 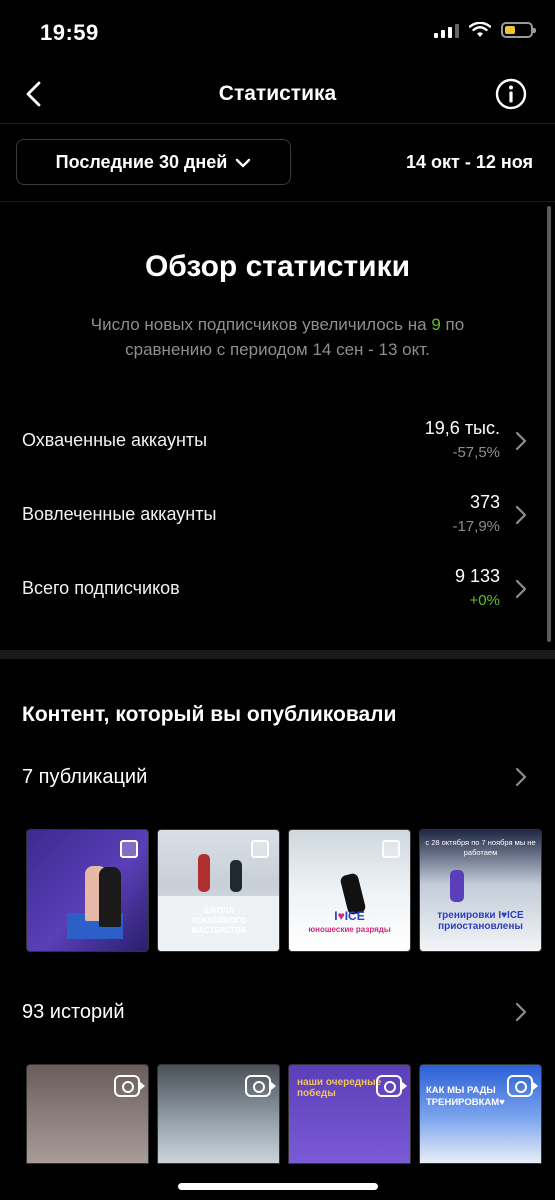 I want to click on metric-value: 373, so click(x=484, y=502).